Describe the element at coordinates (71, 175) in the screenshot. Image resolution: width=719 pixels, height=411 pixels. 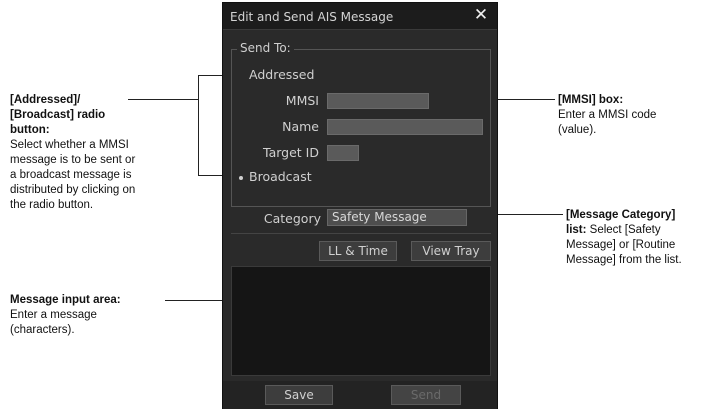
I see `radio-callout-body-3: a broadcast message is` at that location.